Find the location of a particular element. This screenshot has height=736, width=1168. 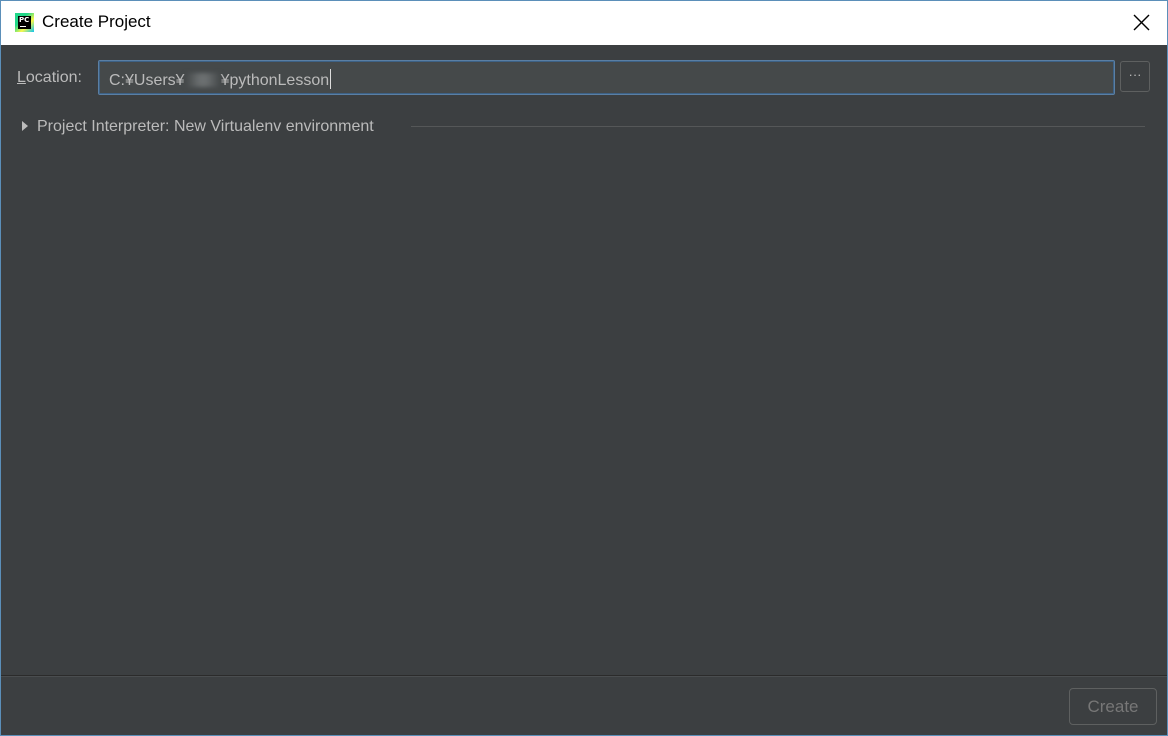

create-button: Create is located at coordinates (1113, 706).